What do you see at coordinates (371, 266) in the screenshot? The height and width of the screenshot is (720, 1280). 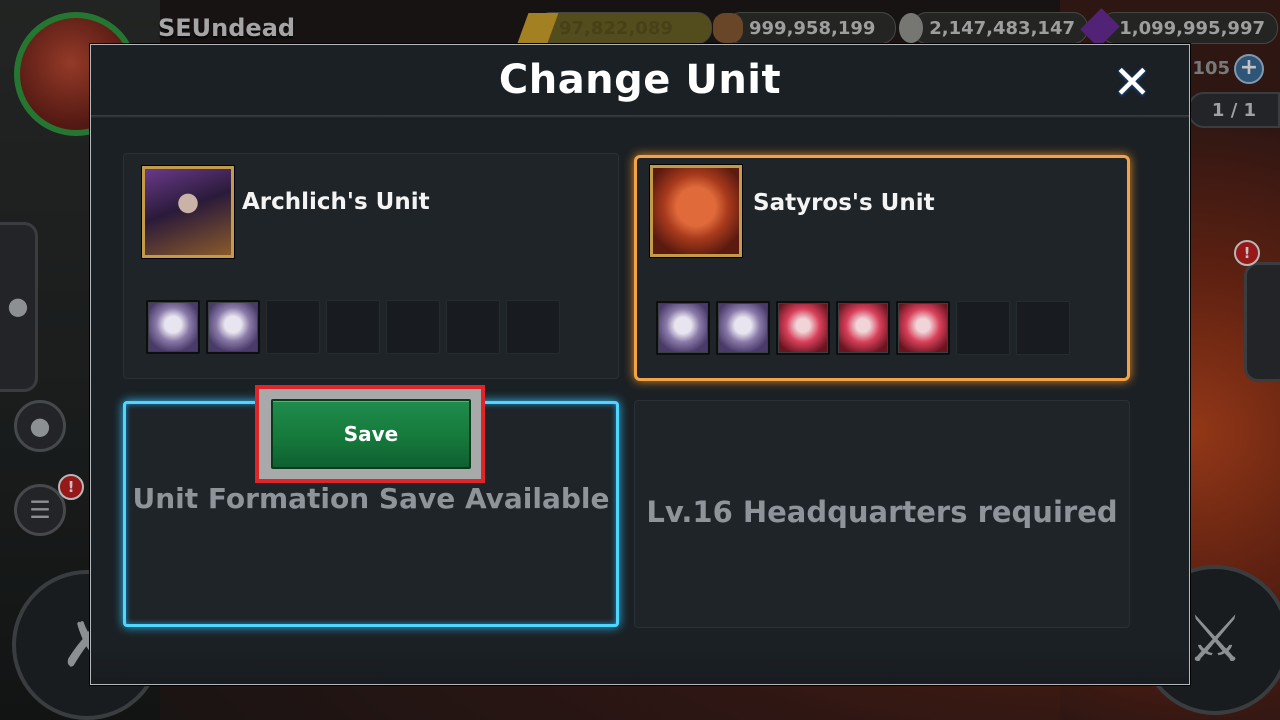 I see `unit-card-archlich: Archlich's Unit` at bounding box center [371, 266].